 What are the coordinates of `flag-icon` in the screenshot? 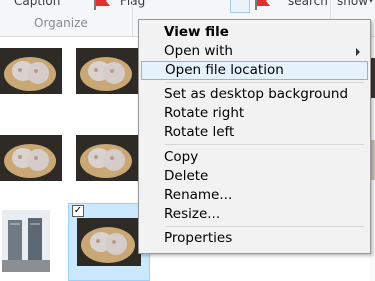 It's located at (104, 5).